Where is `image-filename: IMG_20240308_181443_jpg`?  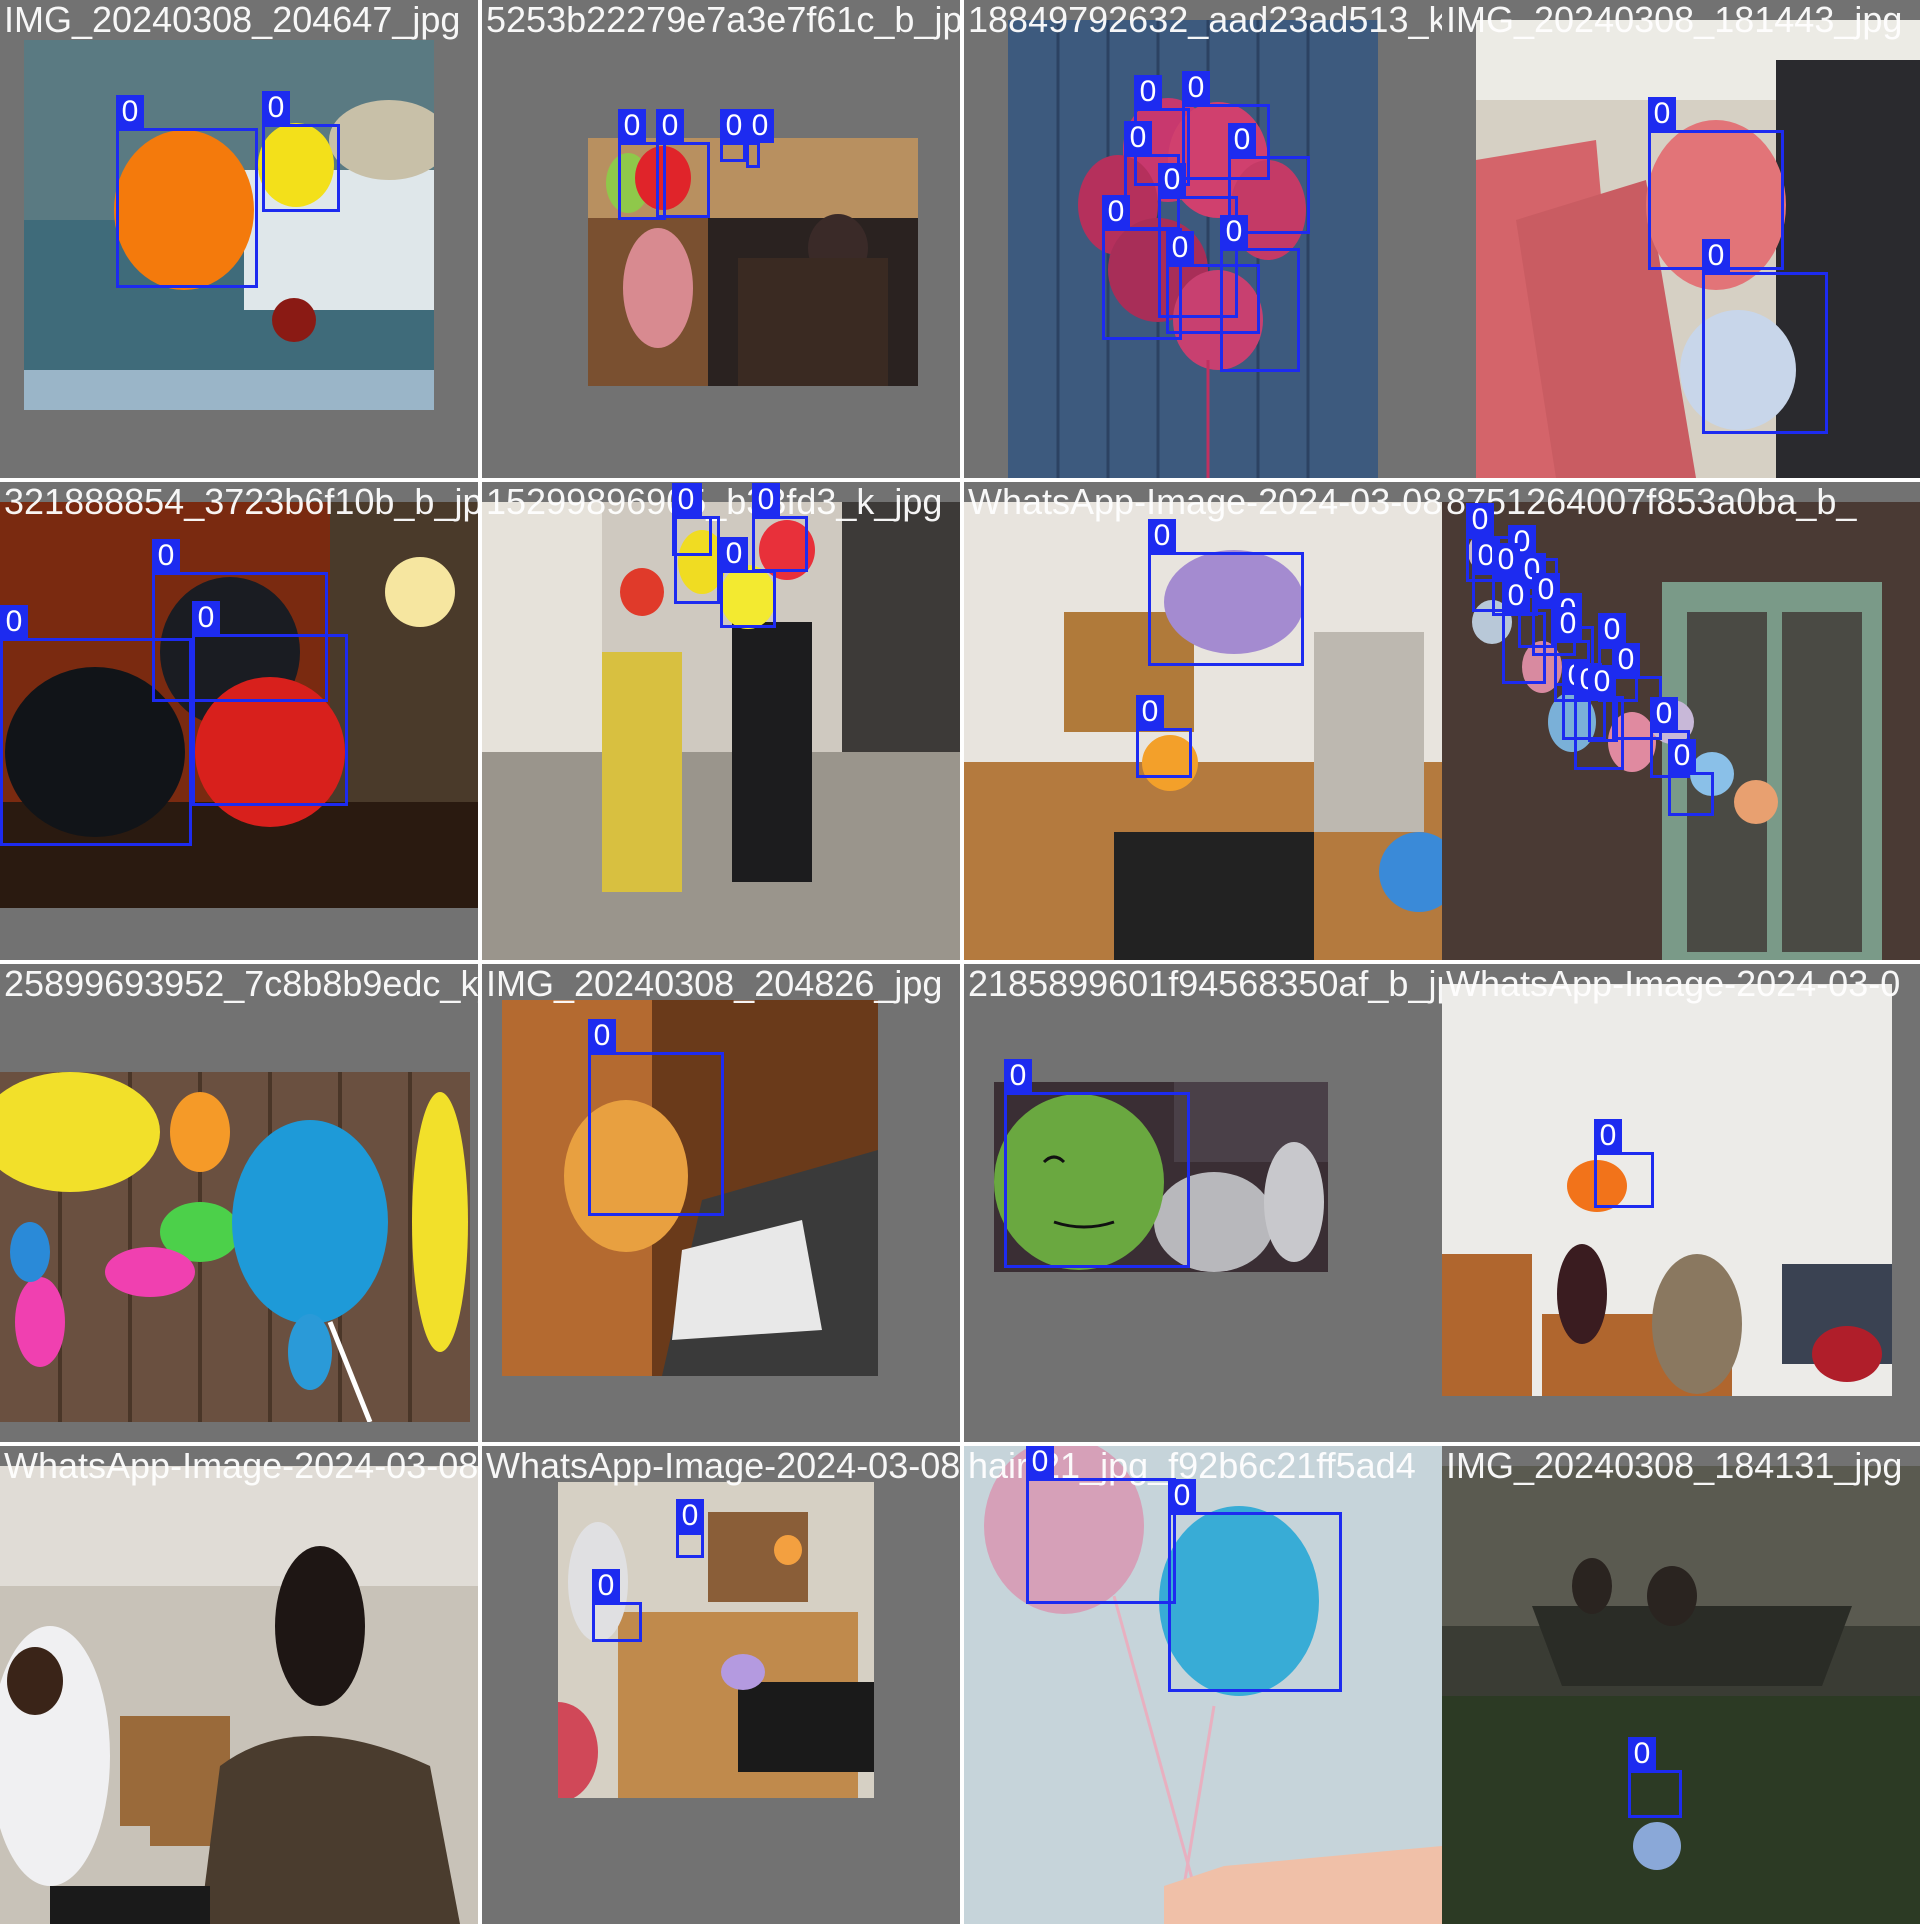 image-filename: IMG_20240308_181443_jpg is located at coordinates (1674, 20).